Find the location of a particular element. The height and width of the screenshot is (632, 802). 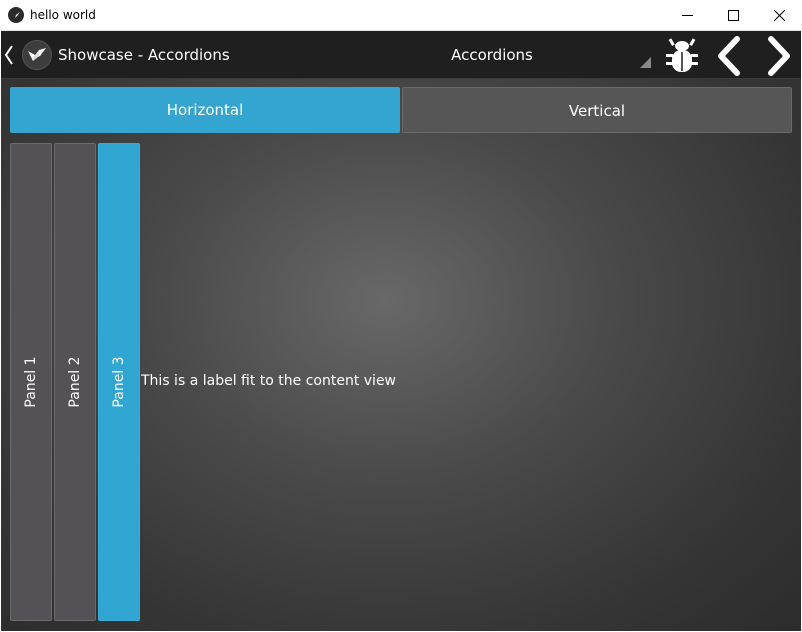

panel-title: Panel 2 is located at coordinates (75, 382).